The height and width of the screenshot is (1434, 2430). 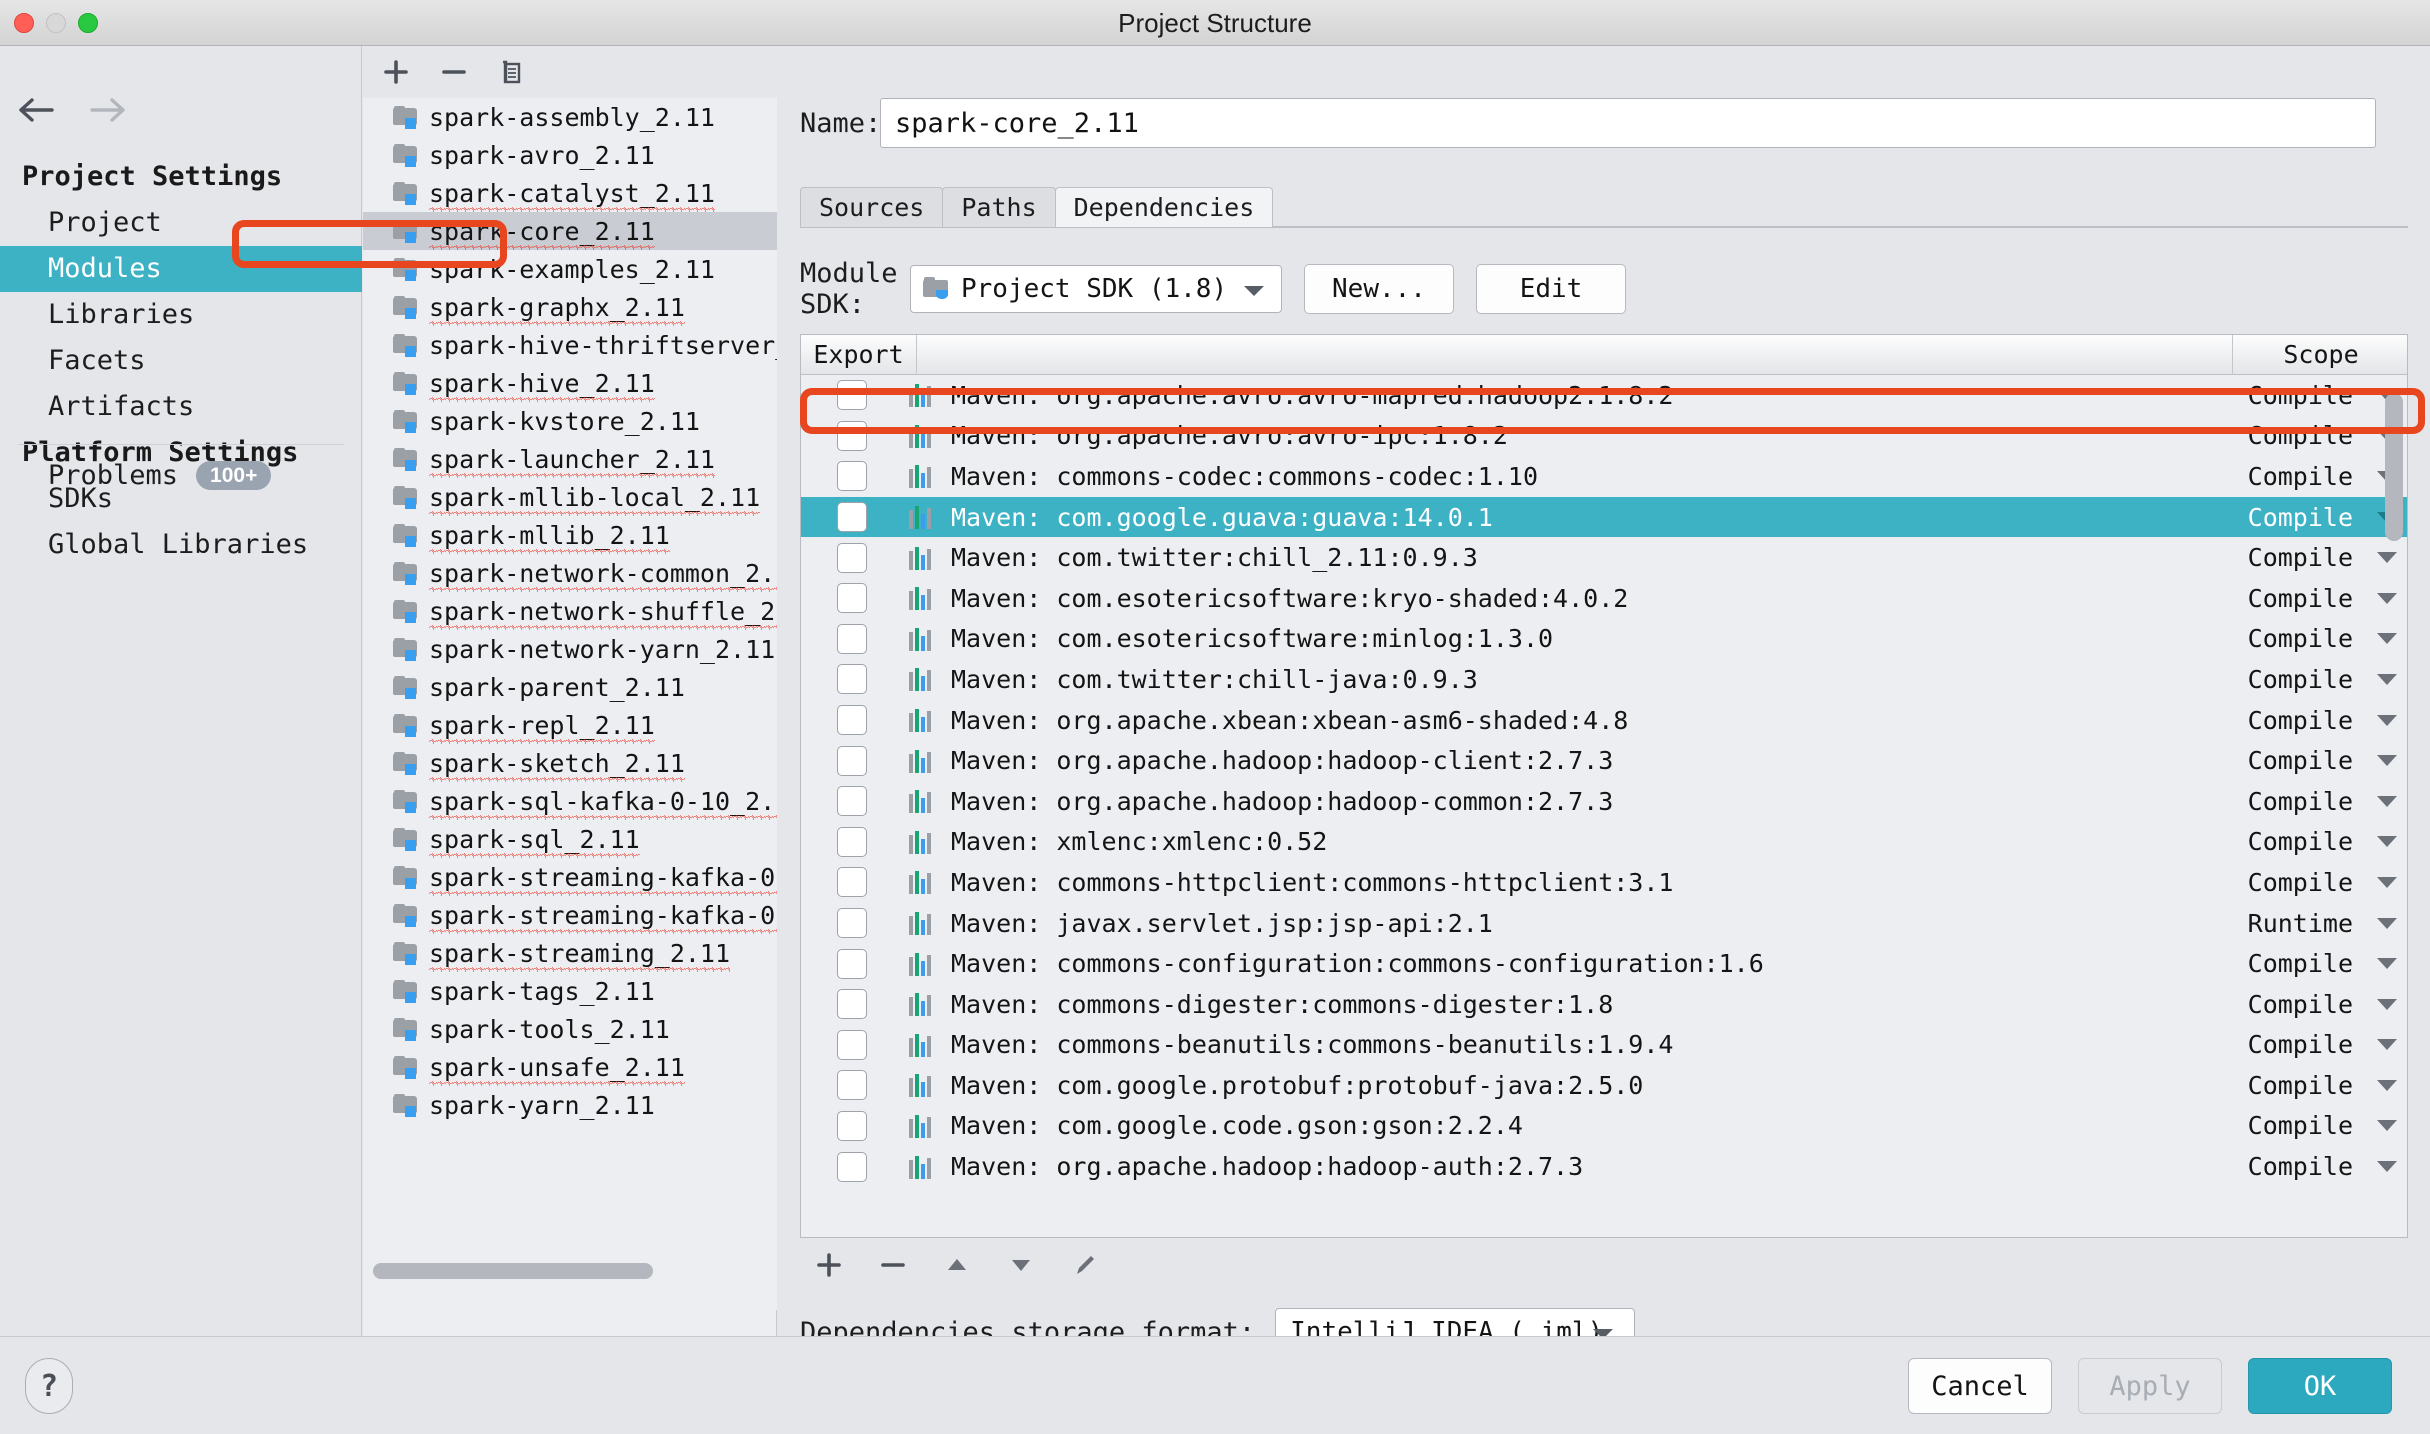 What do you see at coordinates (181, 545) in the screenshot?
I see `sidebar-item-global-libraries: Global Libraries` at bounding box center [181, 545].